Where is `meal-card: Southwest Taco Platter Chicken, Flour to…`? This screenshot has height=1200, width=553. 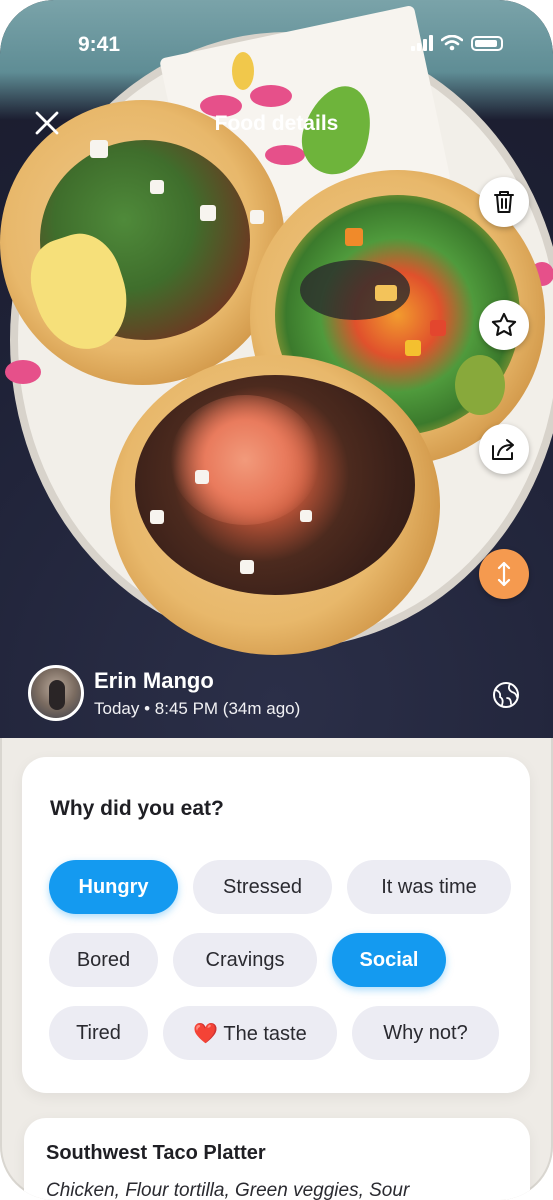 meal-card: Southwest Taco Platter Chicken, Flour to… is located at coordinates (277, 1159).